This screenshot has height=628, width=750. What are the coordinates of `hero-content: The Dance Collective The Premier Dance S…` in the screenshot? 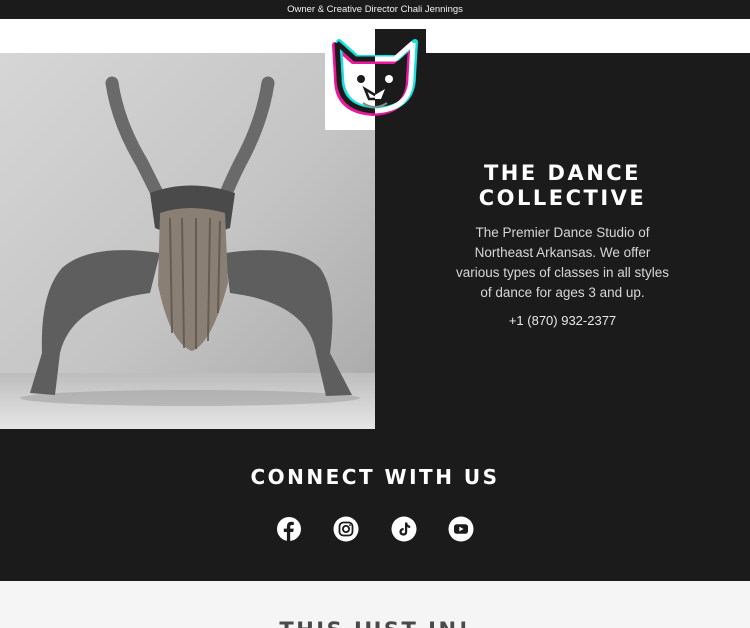 It's located at (562, 245).